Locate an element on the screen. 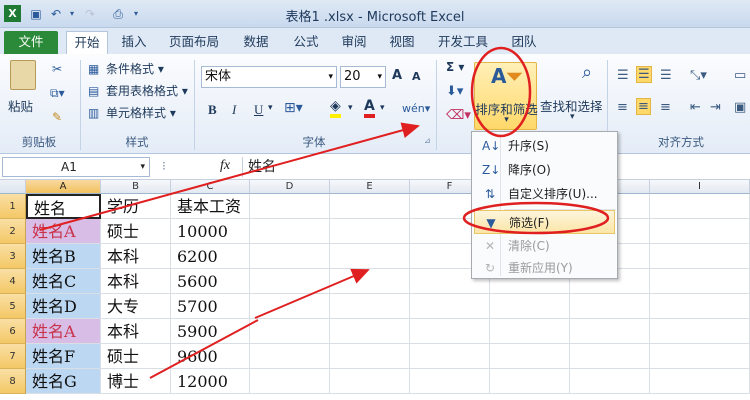  arrow-middle is located at coordinates (312, 293).